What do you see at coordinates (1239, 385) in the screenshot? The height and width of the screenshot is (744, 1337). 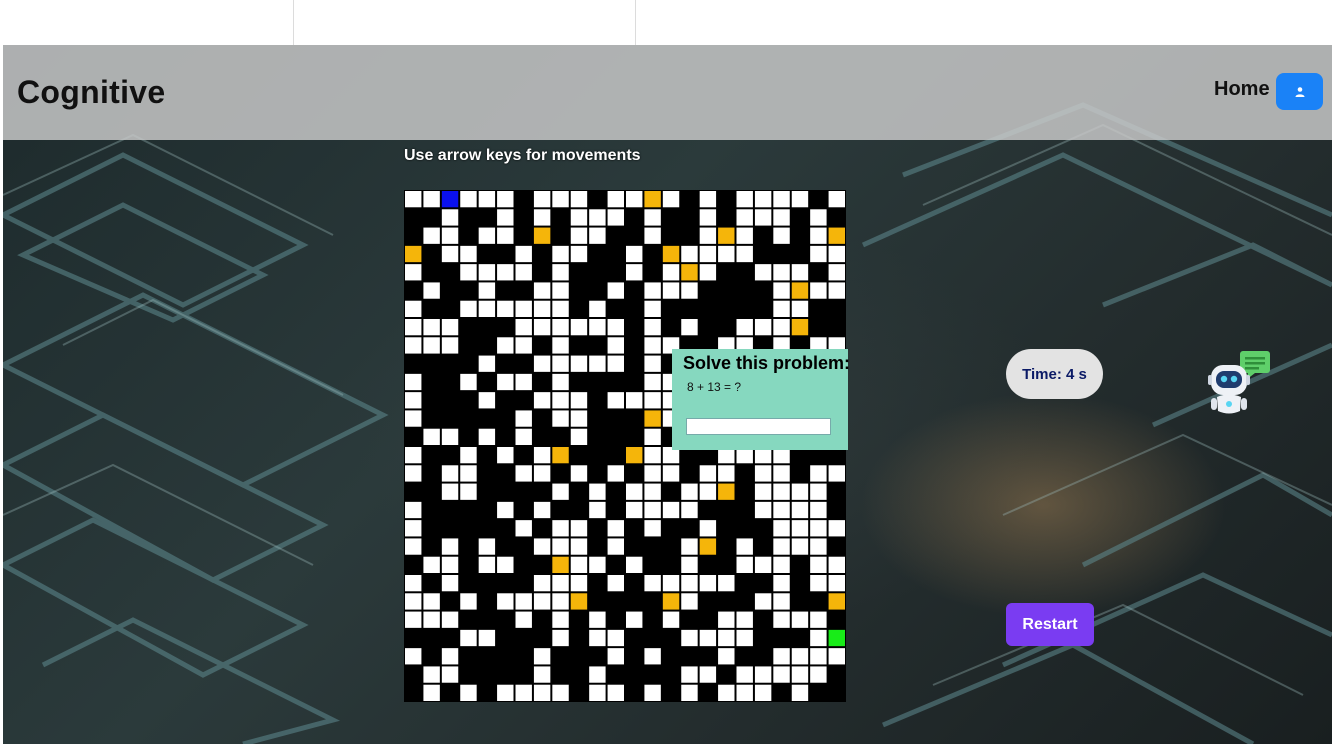 I see `robot-assistant-icon` at bounding box center [1239, 385].